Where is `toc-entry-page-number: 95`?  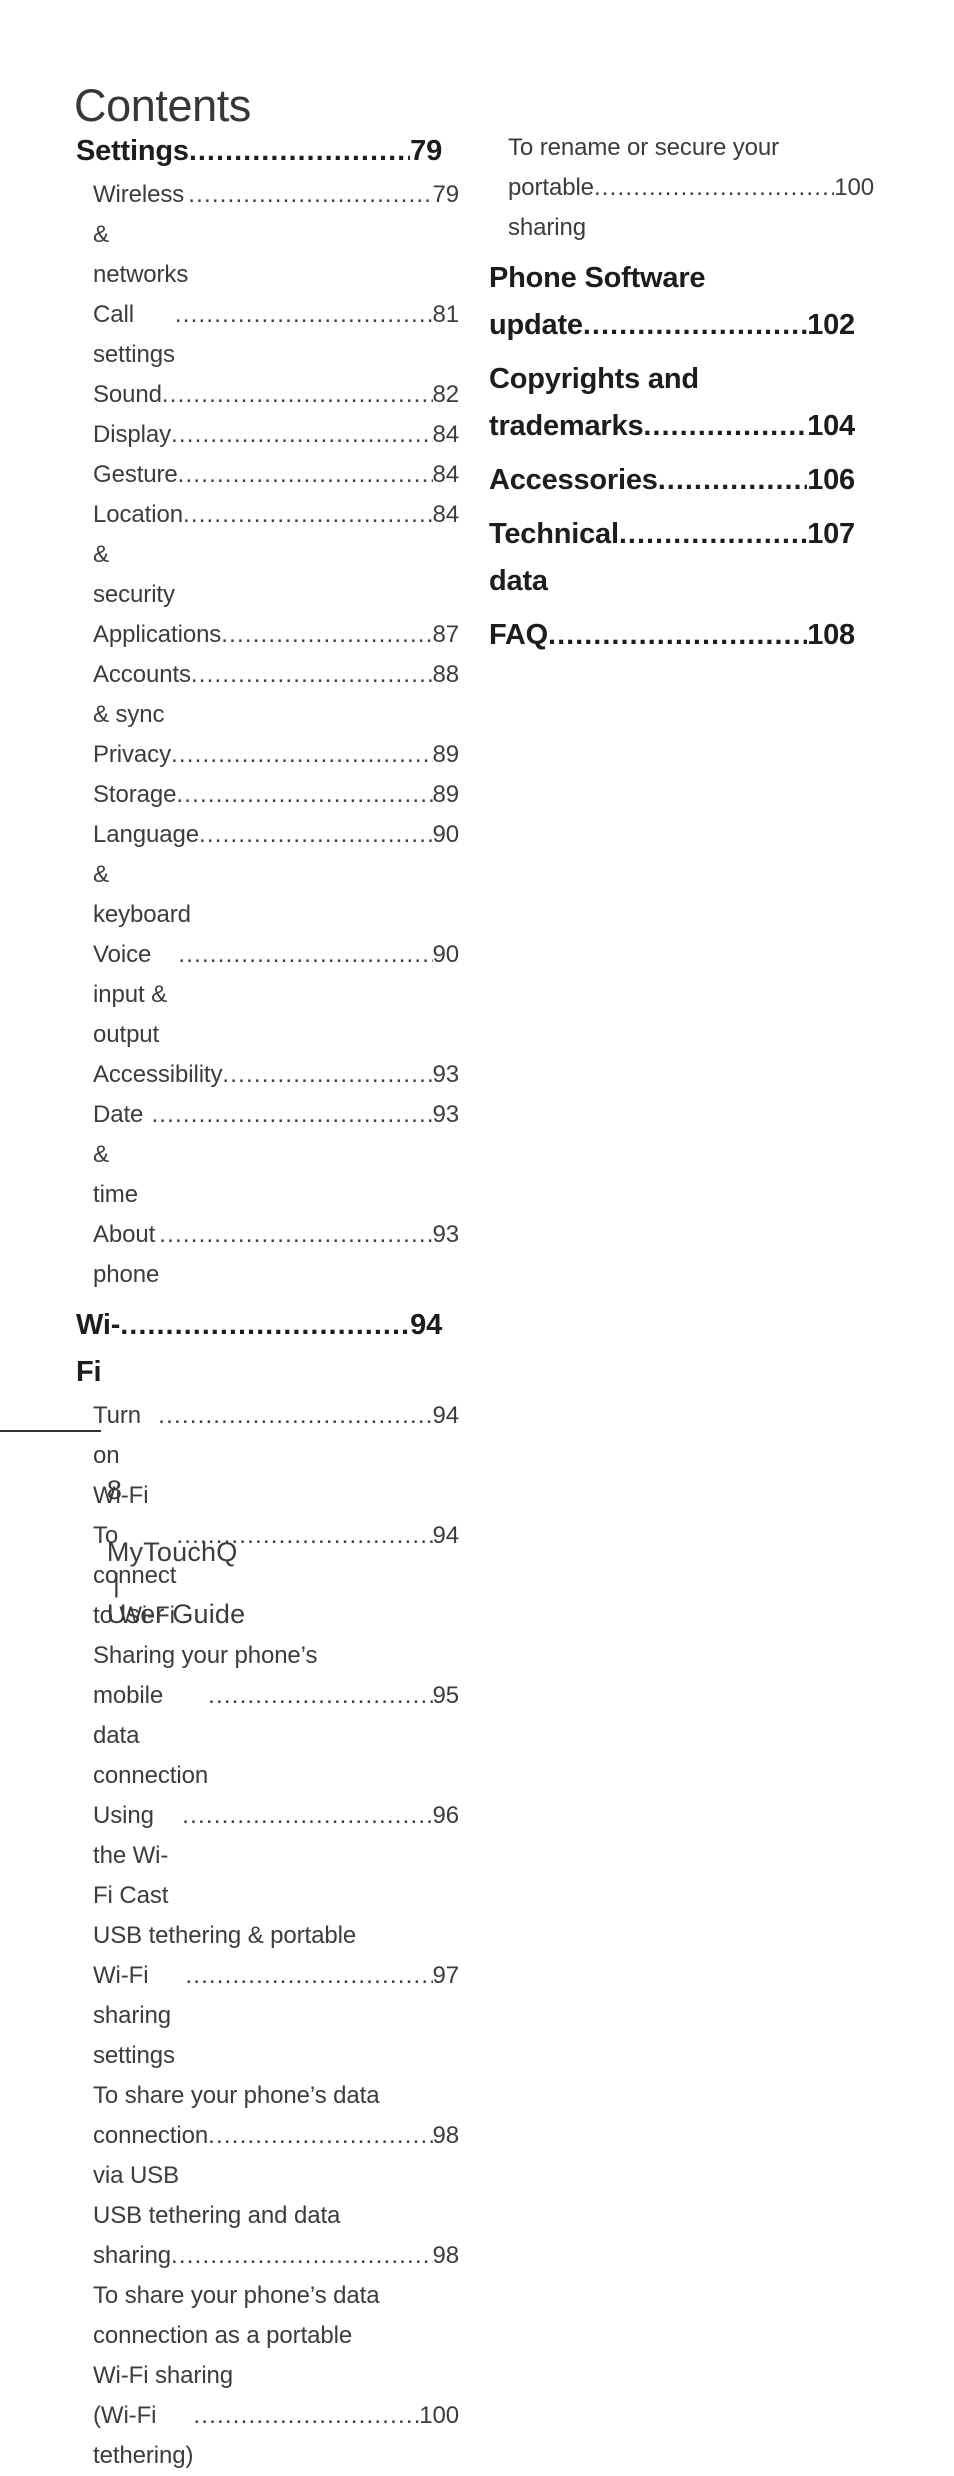 toc-entry-page-number: 95 is located at coordinates (446, 1695).